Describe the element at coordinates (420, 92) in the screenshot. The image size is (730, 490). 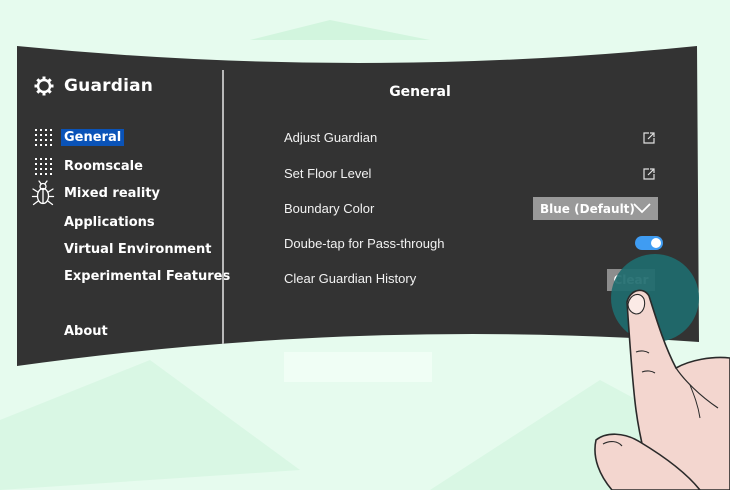
I see `page-title: General` at that location.